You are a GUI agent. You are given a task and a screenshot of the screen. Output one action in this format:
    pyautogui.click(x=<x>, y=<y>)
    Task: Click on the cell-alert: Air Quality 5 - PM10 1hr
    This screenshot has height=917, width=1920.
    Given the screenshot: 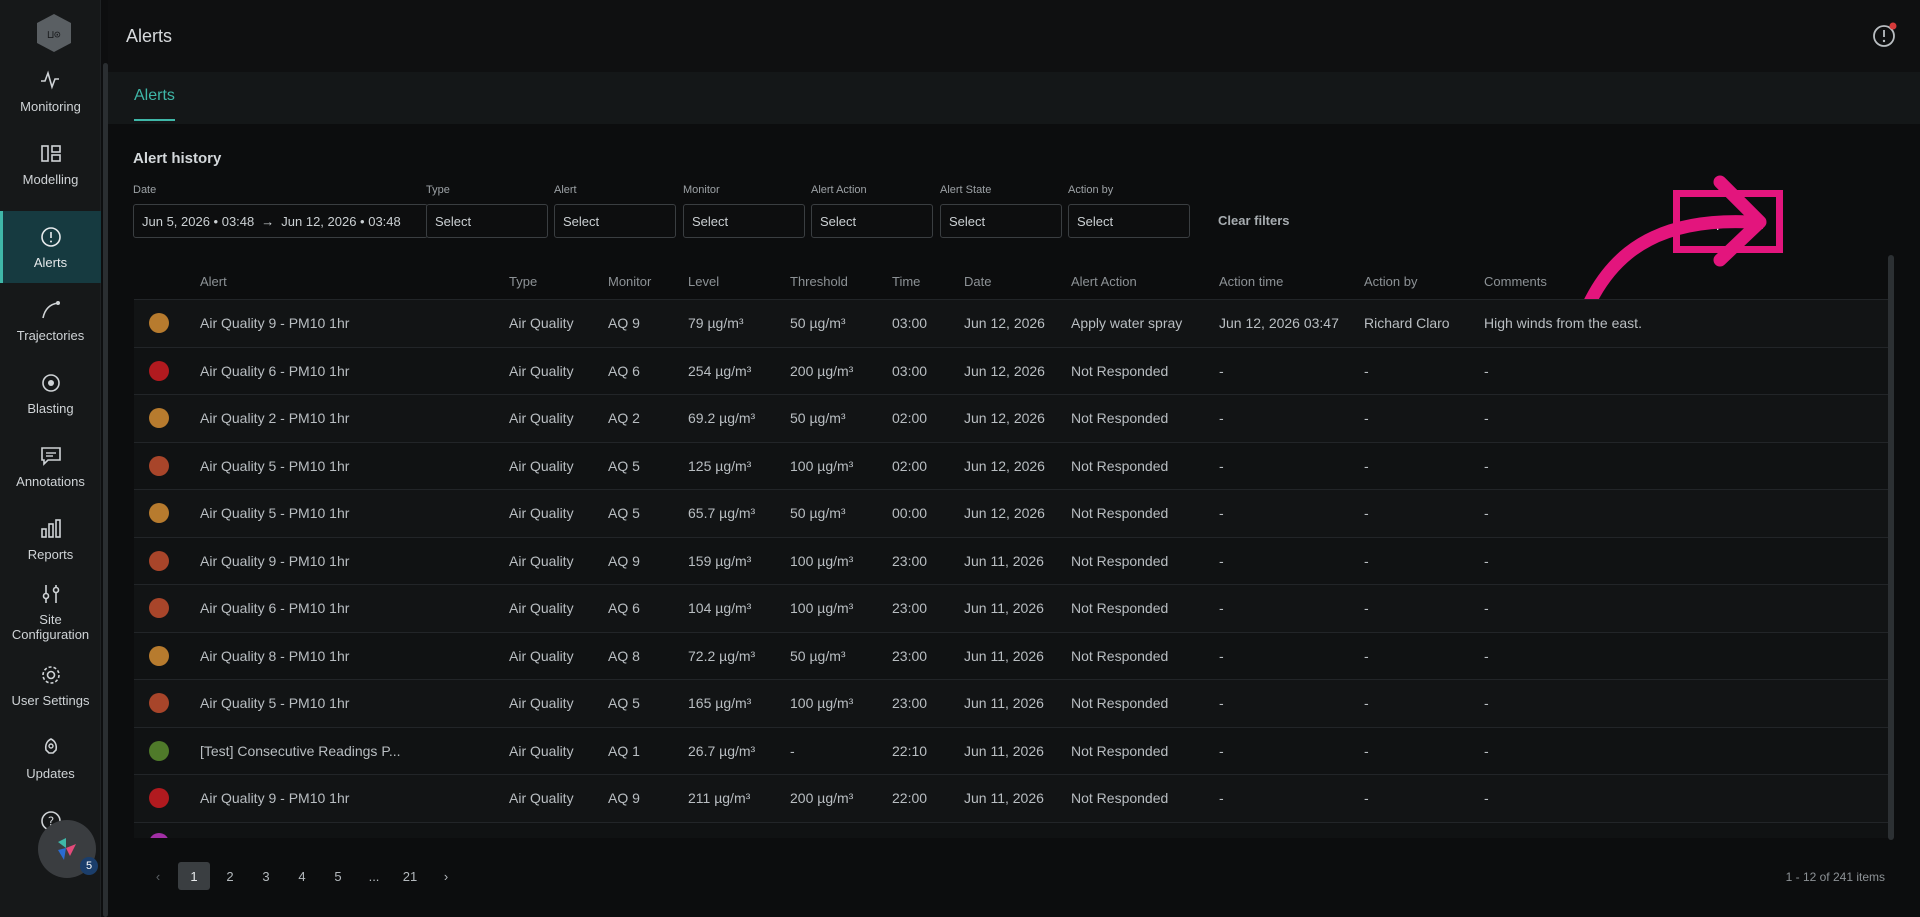 What is the action you would take?
    pyautogui.click(x=275, y=703)
    